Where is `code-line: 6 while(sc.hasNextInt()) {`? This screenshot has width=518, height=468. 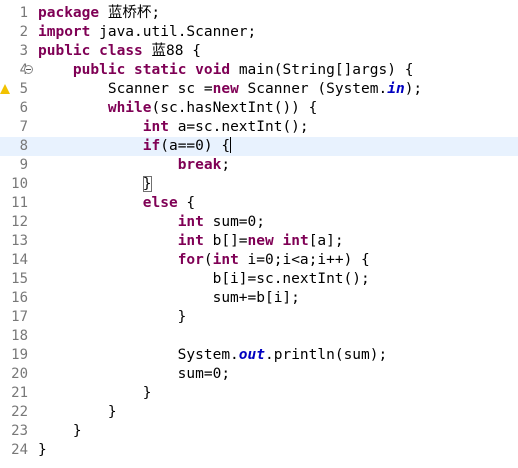
code-line: 6 while(sc.hasNextInt()) { is located at coordinates (259, 108).